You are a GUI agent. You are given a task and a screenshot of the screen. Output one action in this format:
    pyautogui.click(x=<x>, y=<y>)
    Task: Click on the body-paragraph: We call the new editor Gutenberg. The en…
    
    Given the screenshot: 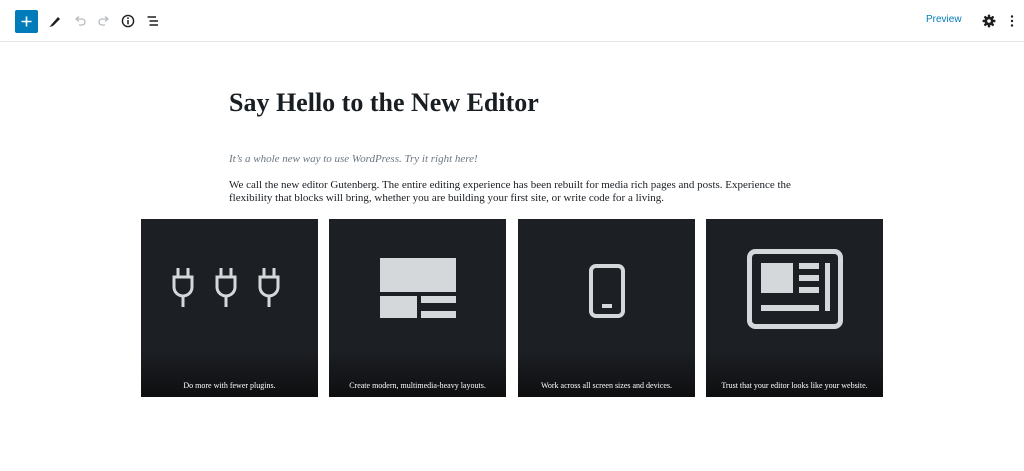 What is the action you would take?
    pyautogui.click(x=514, y=192)
    